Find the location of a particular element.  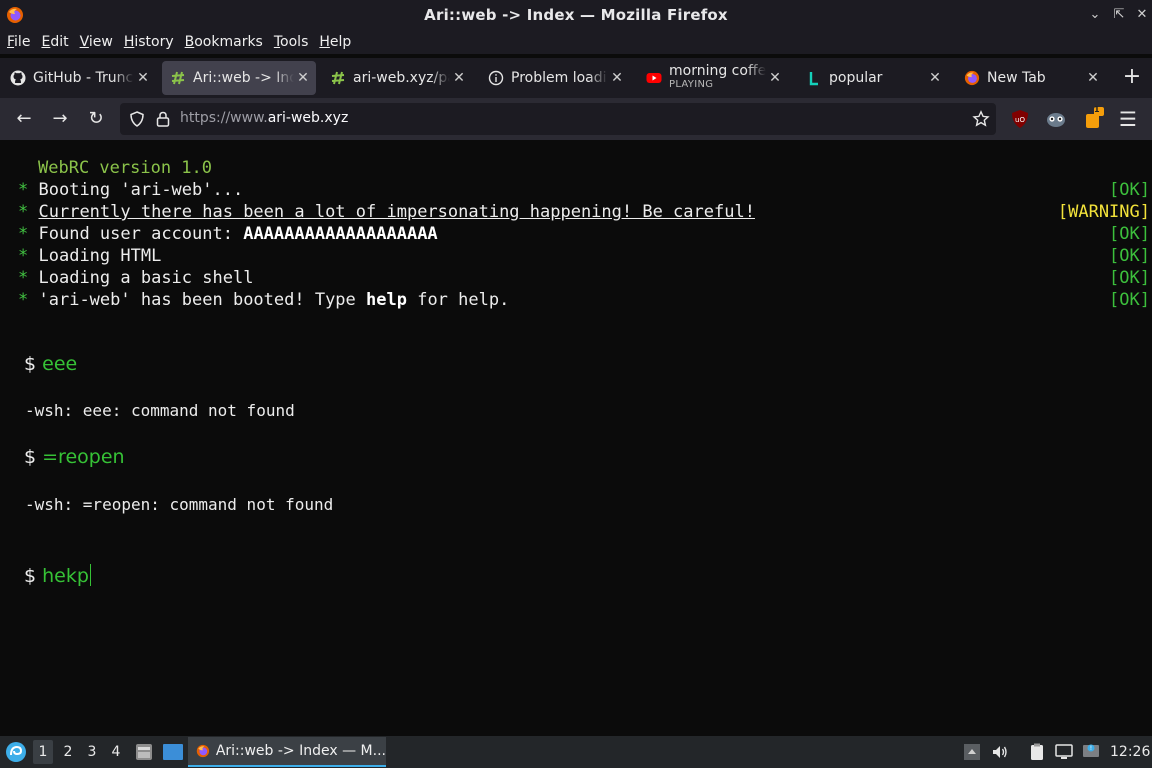

menu-tools: Tools is located at coordinates (291, 42).